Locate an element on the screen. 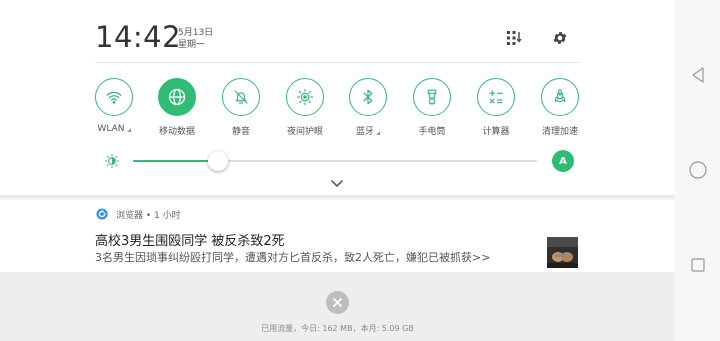  sun-eye-icon is located at coordinates (305, 97).